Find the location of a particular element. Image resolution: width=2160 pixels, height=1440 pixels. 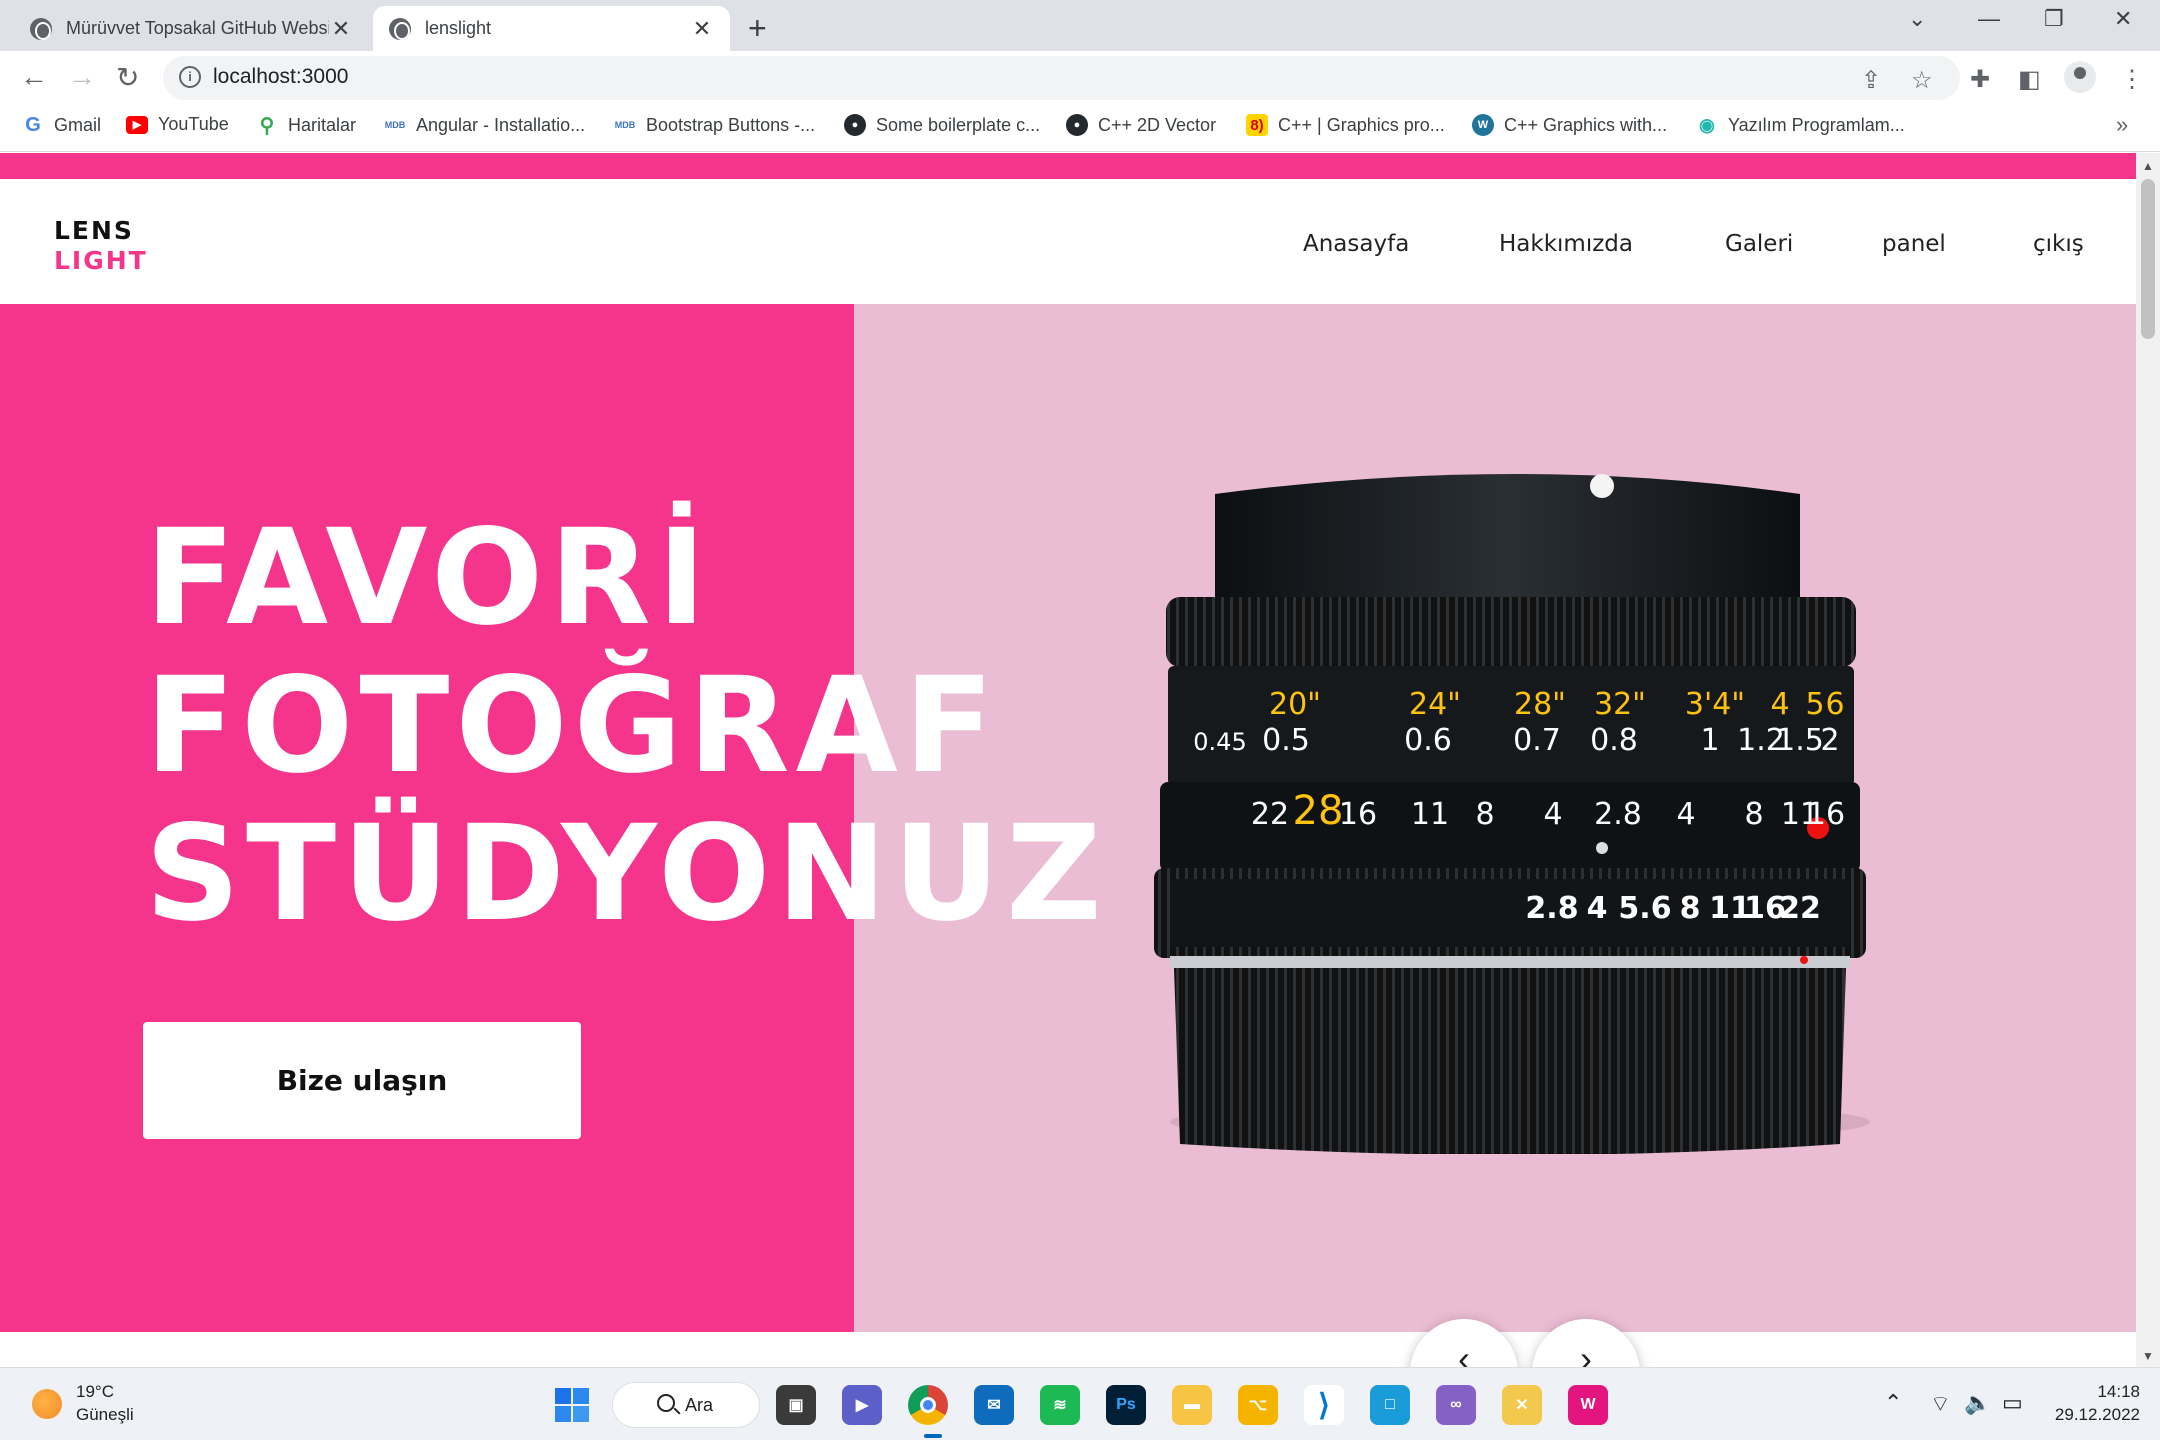

wamp-icon: W is located at coordinates (1588, 1405).